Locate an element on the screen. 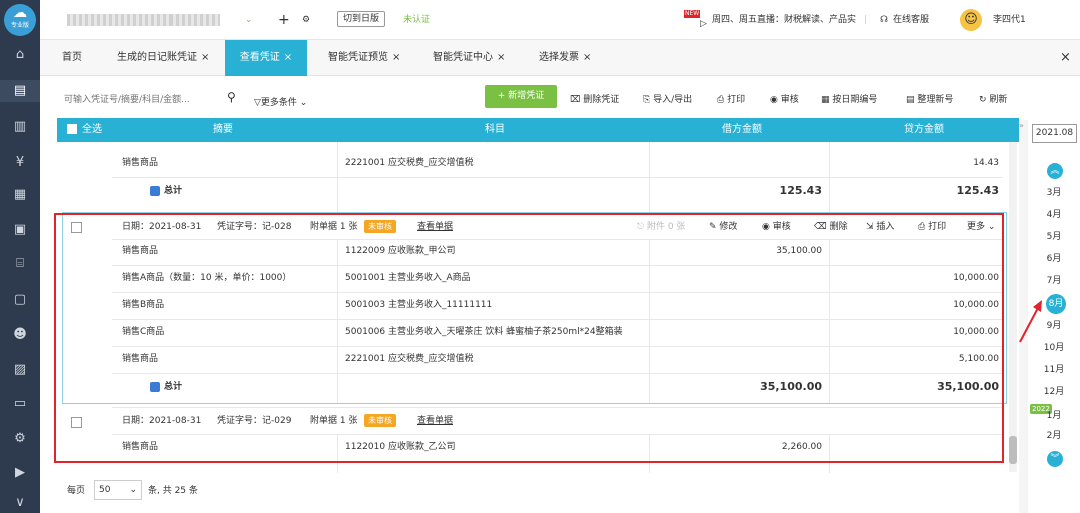 This screenshot has height=513, width=1080. per-page-value: 50 is located at coordinates (105, 490).